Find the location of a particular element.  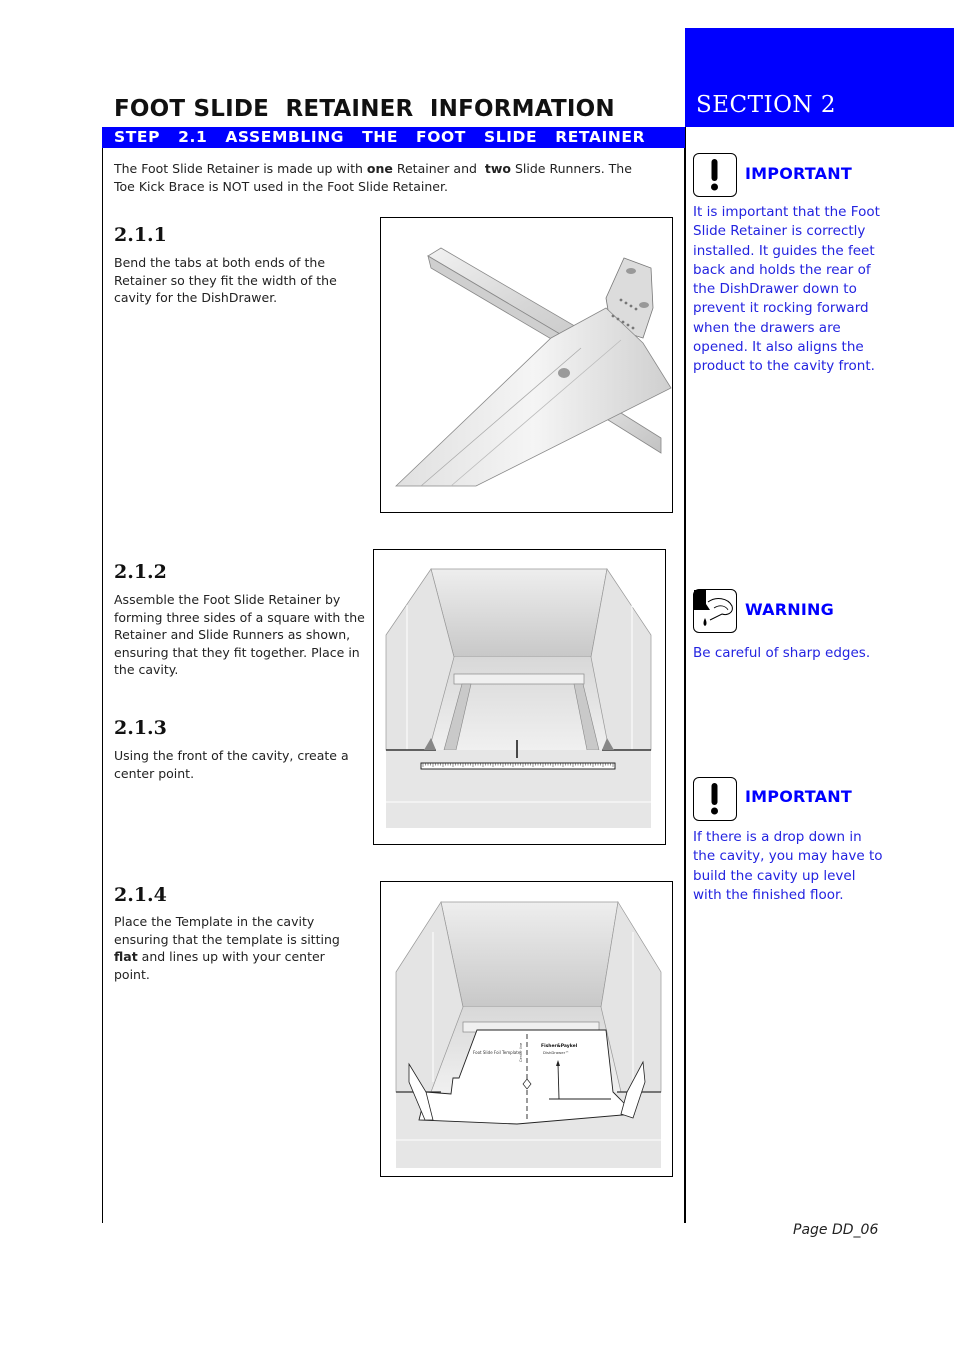

retainer-bracket-illustration is located at coordinates (533, 367).